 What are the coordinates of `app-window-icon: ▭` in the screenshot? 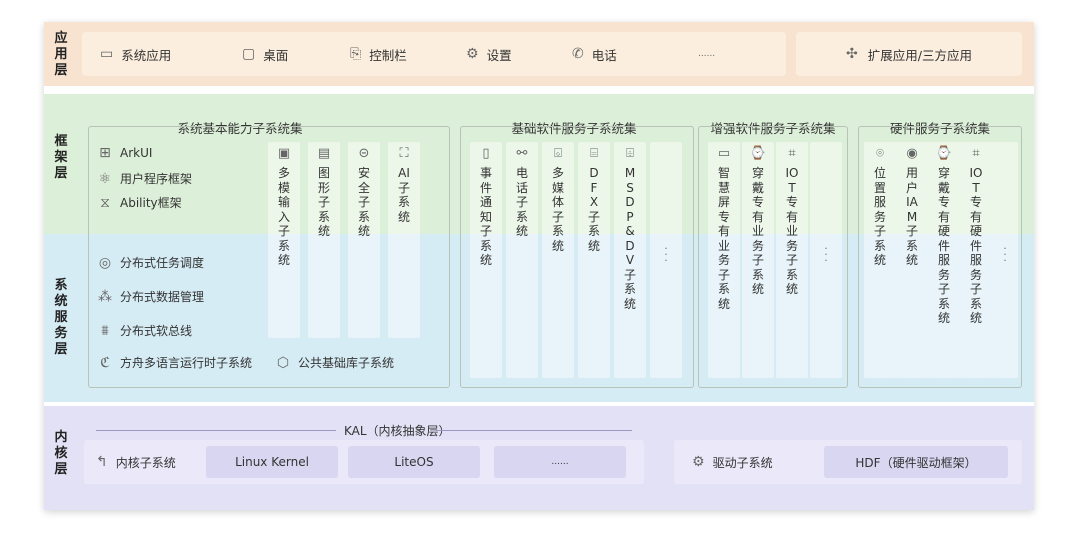 It's located at (107, 54).